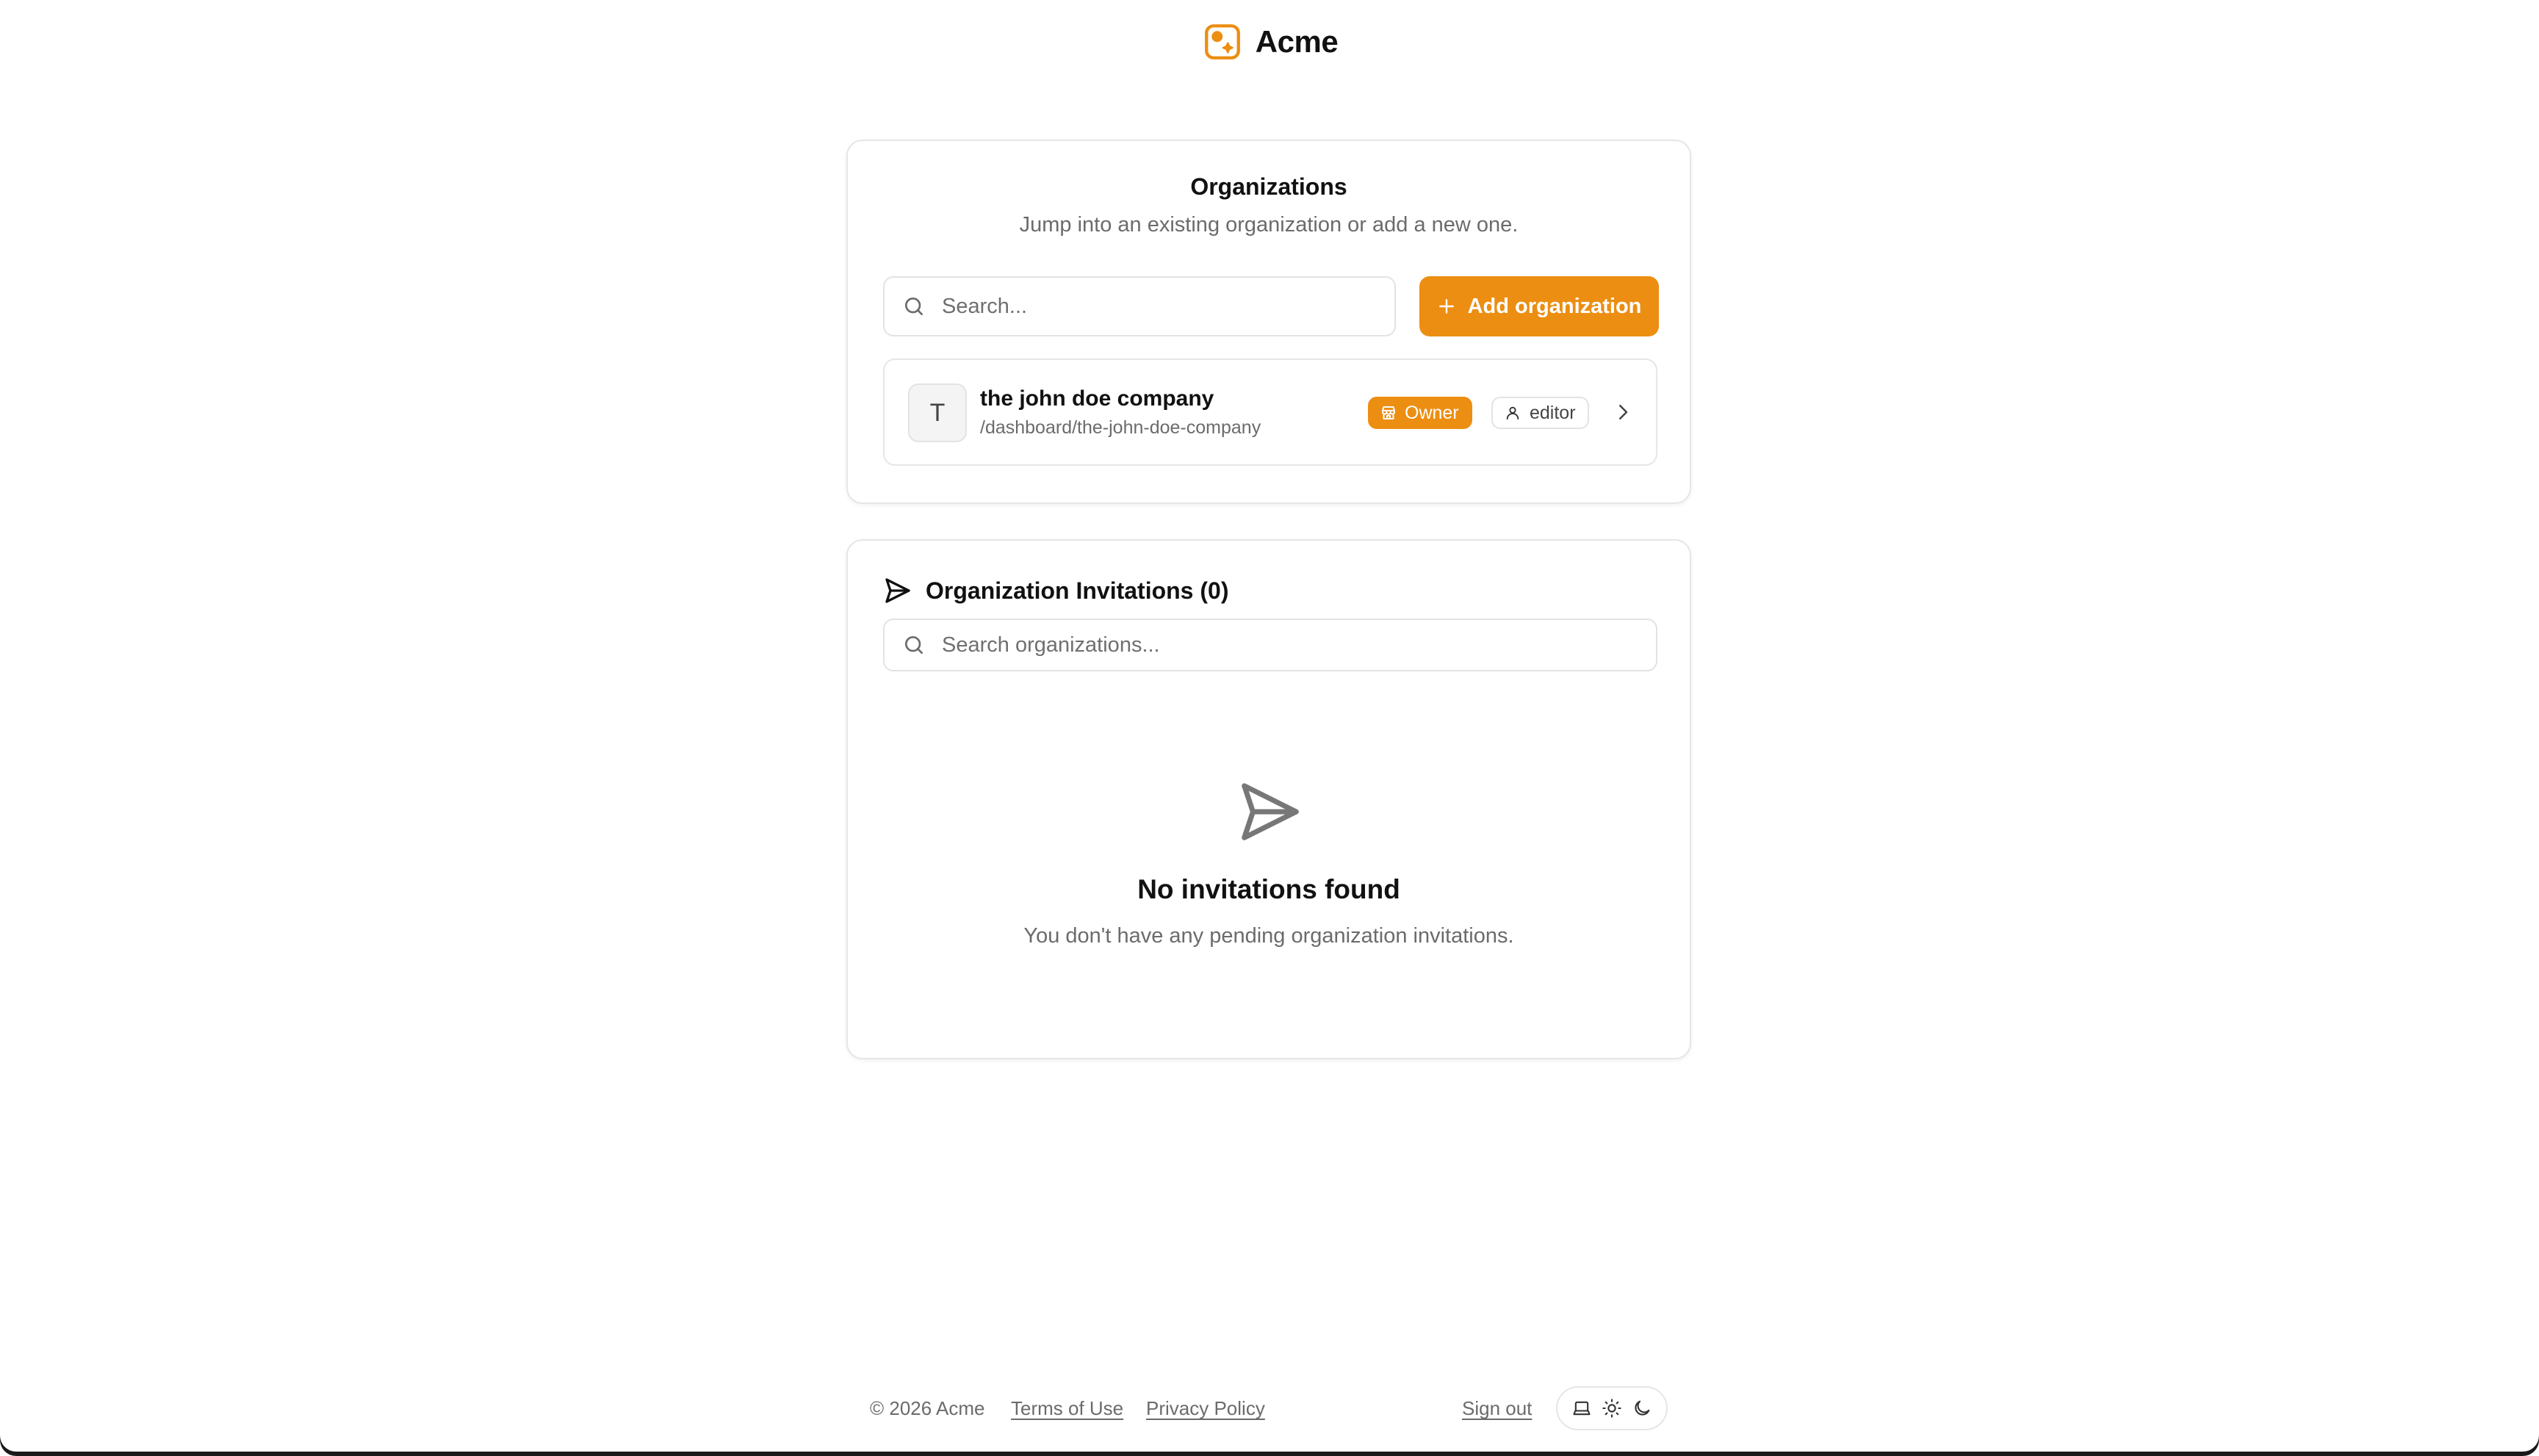  I want to click on organization-search, so click(1139, 306).